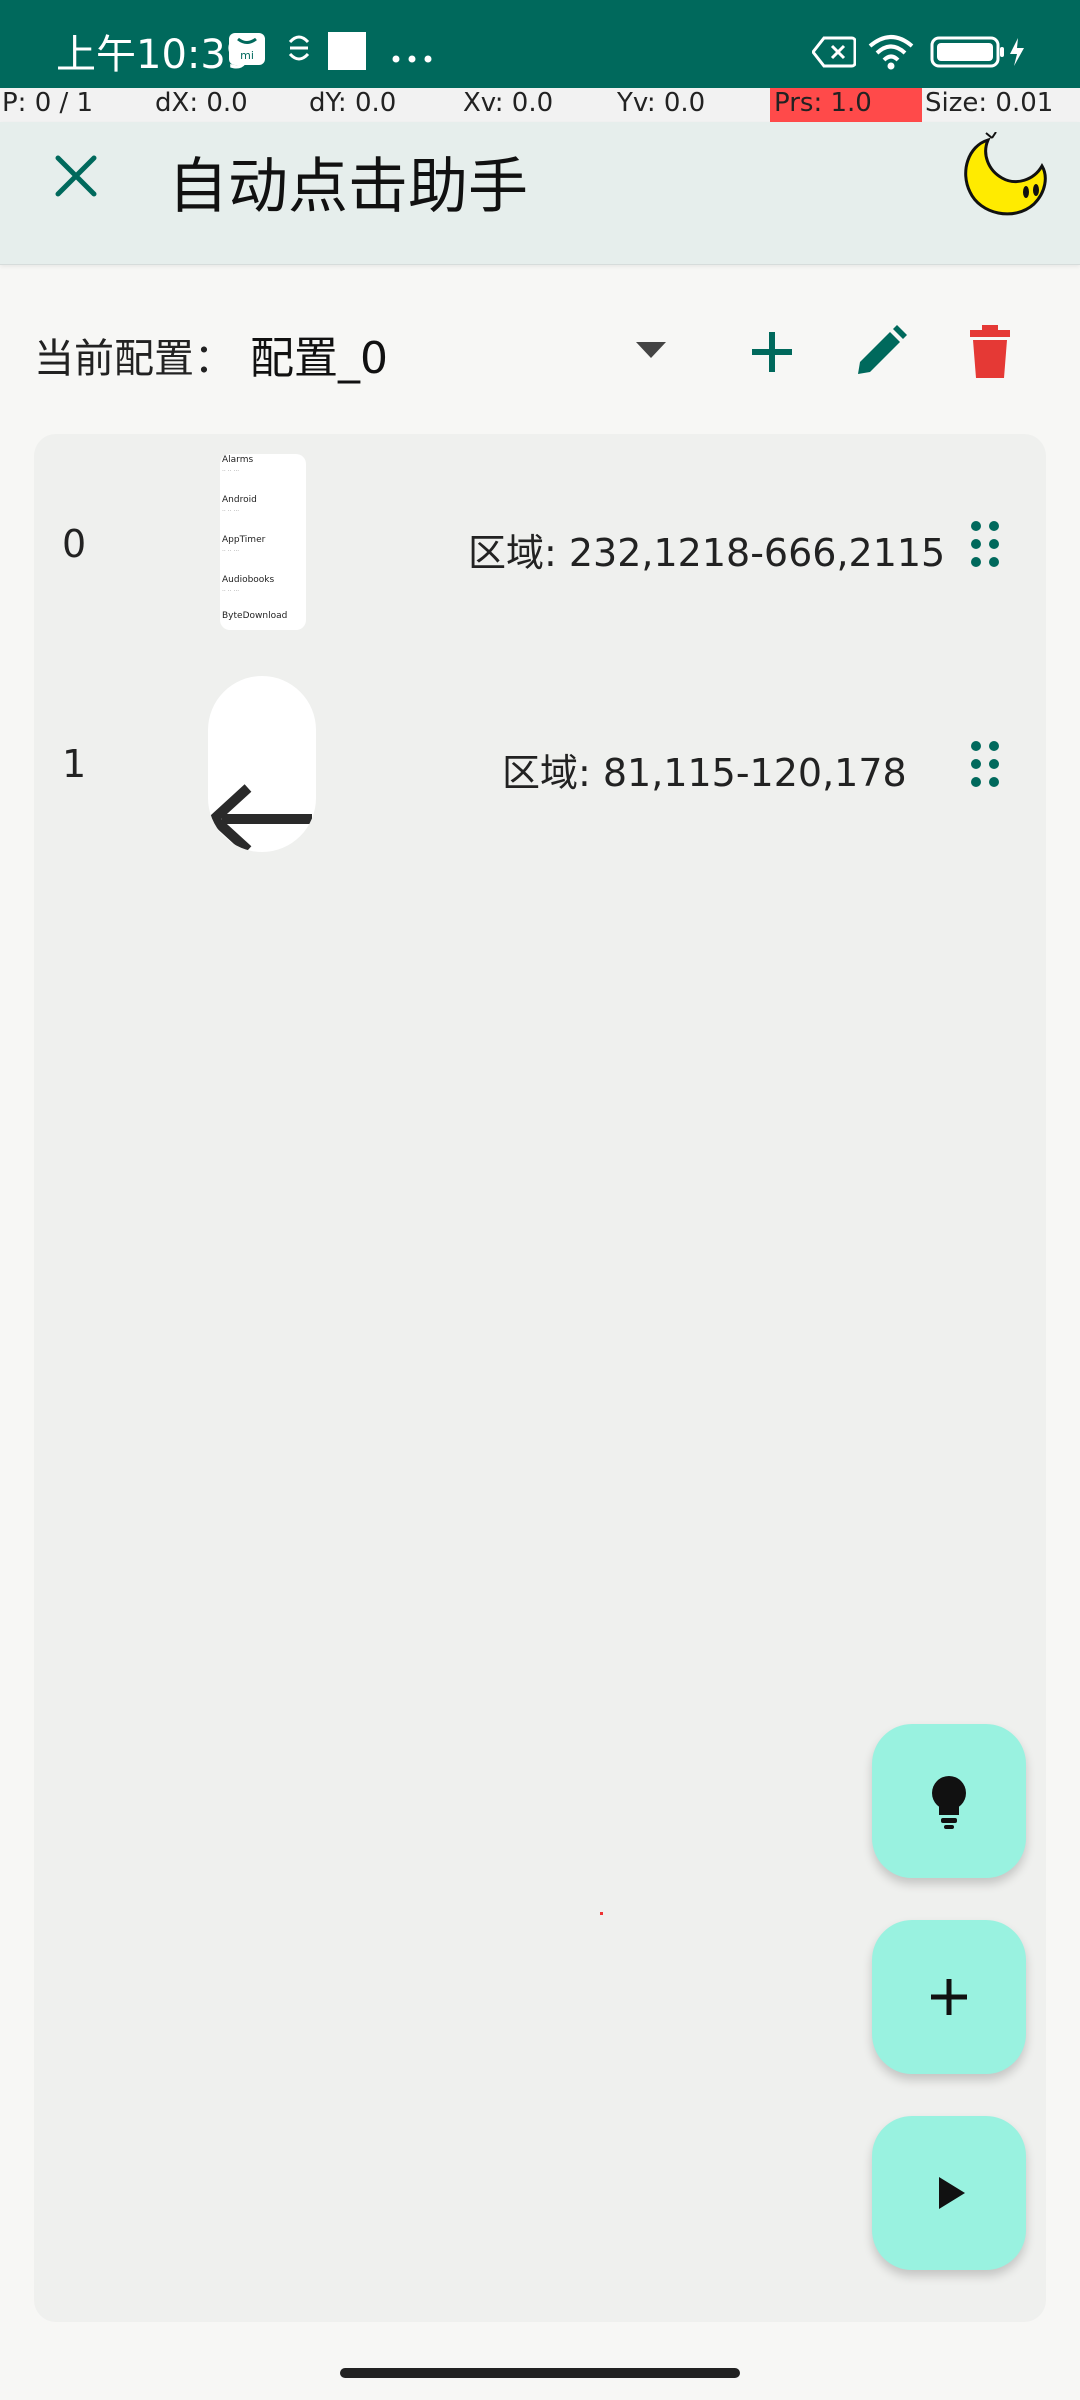  Describe the element at coordinates (540, 193) in the screenshot. I see `app-header: 自动点击助手` at that location.